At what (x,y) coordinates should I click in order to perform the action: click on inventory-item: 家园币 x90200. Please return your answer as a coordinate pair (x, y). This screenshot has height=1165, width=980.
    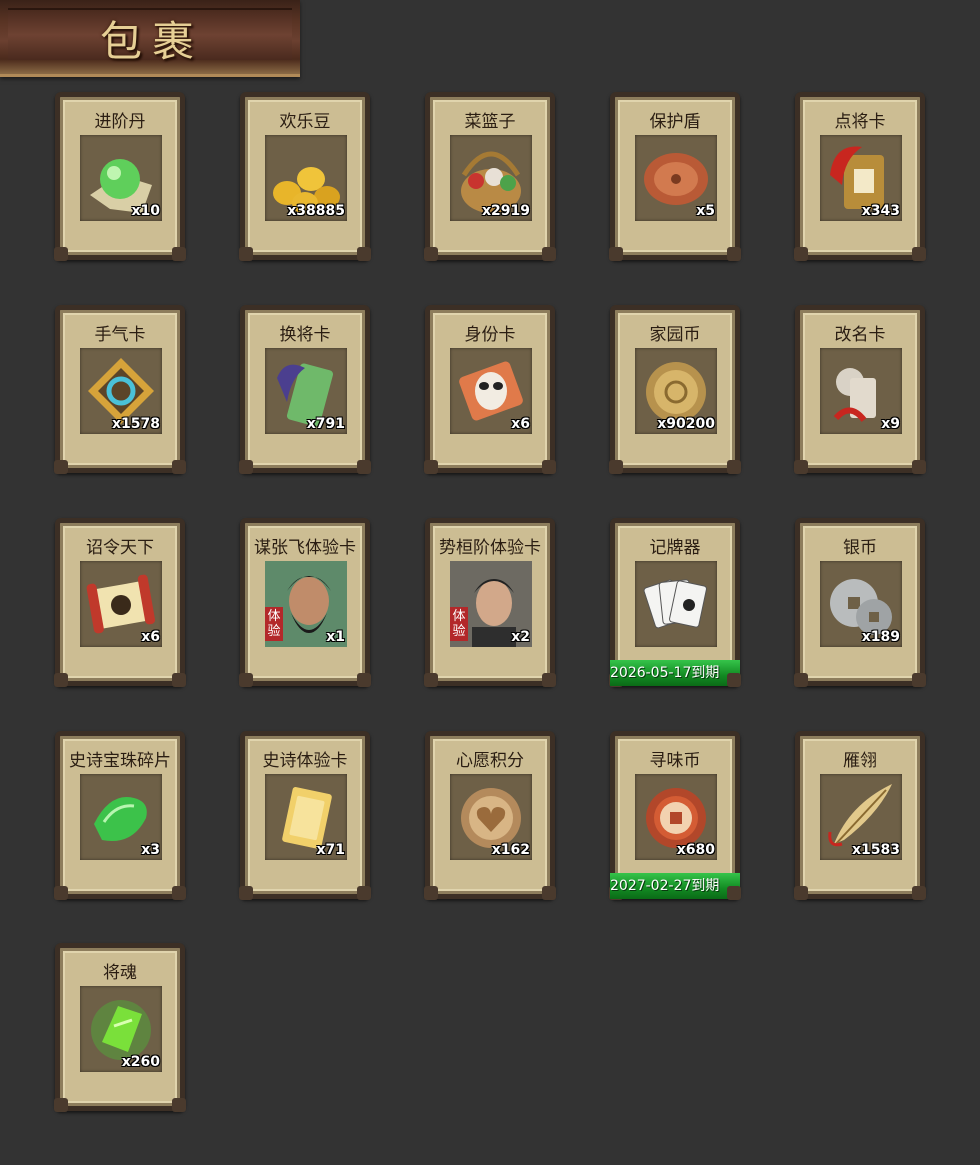
    Looking at the image, I should click on (675, 389).